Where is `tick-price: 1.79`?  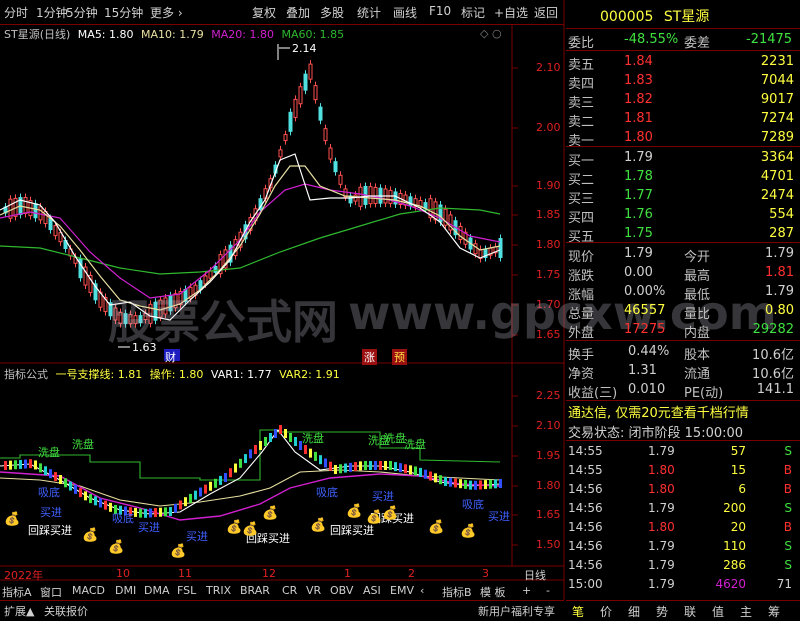 tick-price: 1.79 is located at coordinates (661, 546).